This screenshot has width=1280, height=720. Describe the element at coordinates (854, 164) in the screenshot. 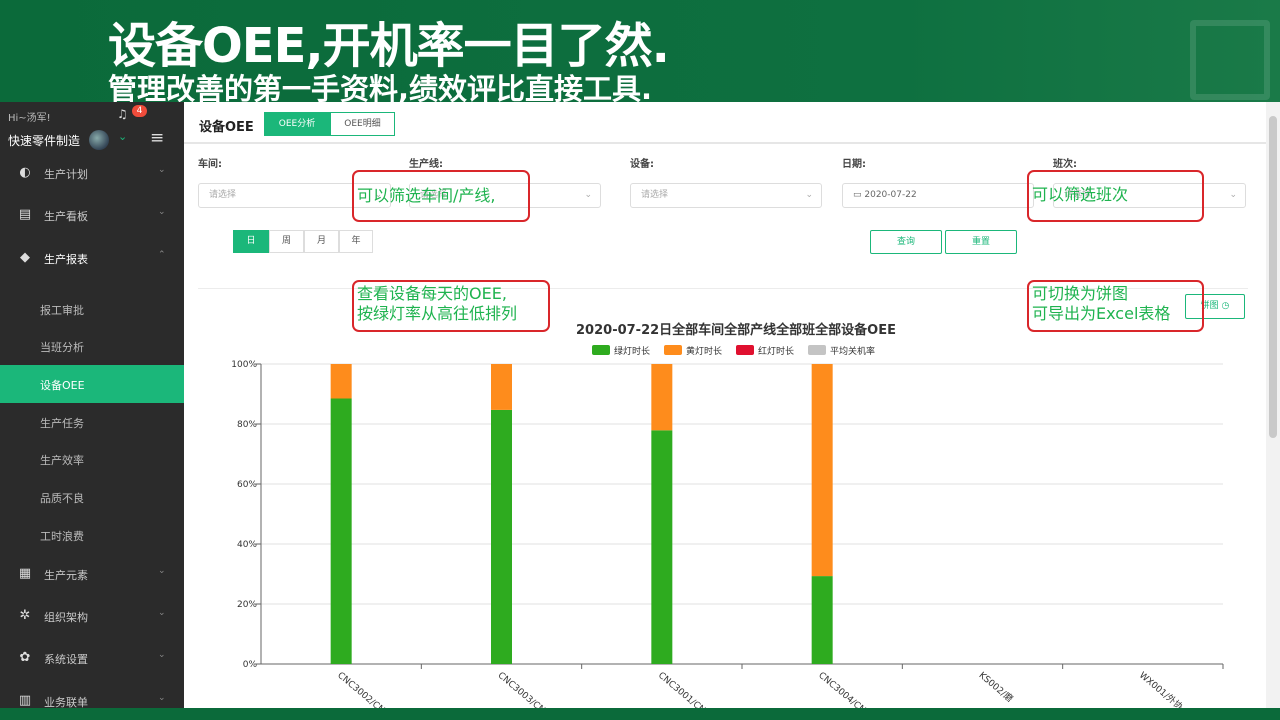

I see `date-label: 日期:` at that location.